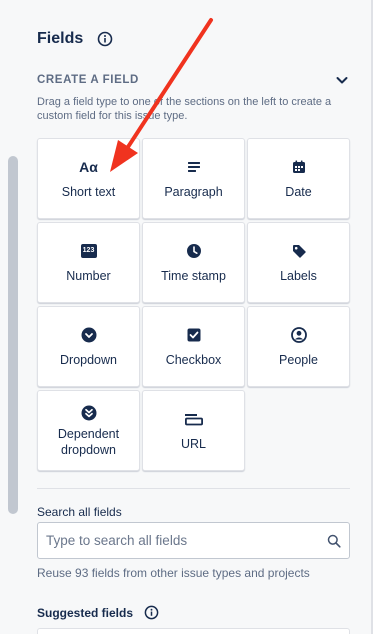 Image resolution: width=373 pixels, height=634 pixels. I want to click on field-type-paragraph: Paragraph, so click(193, 178).